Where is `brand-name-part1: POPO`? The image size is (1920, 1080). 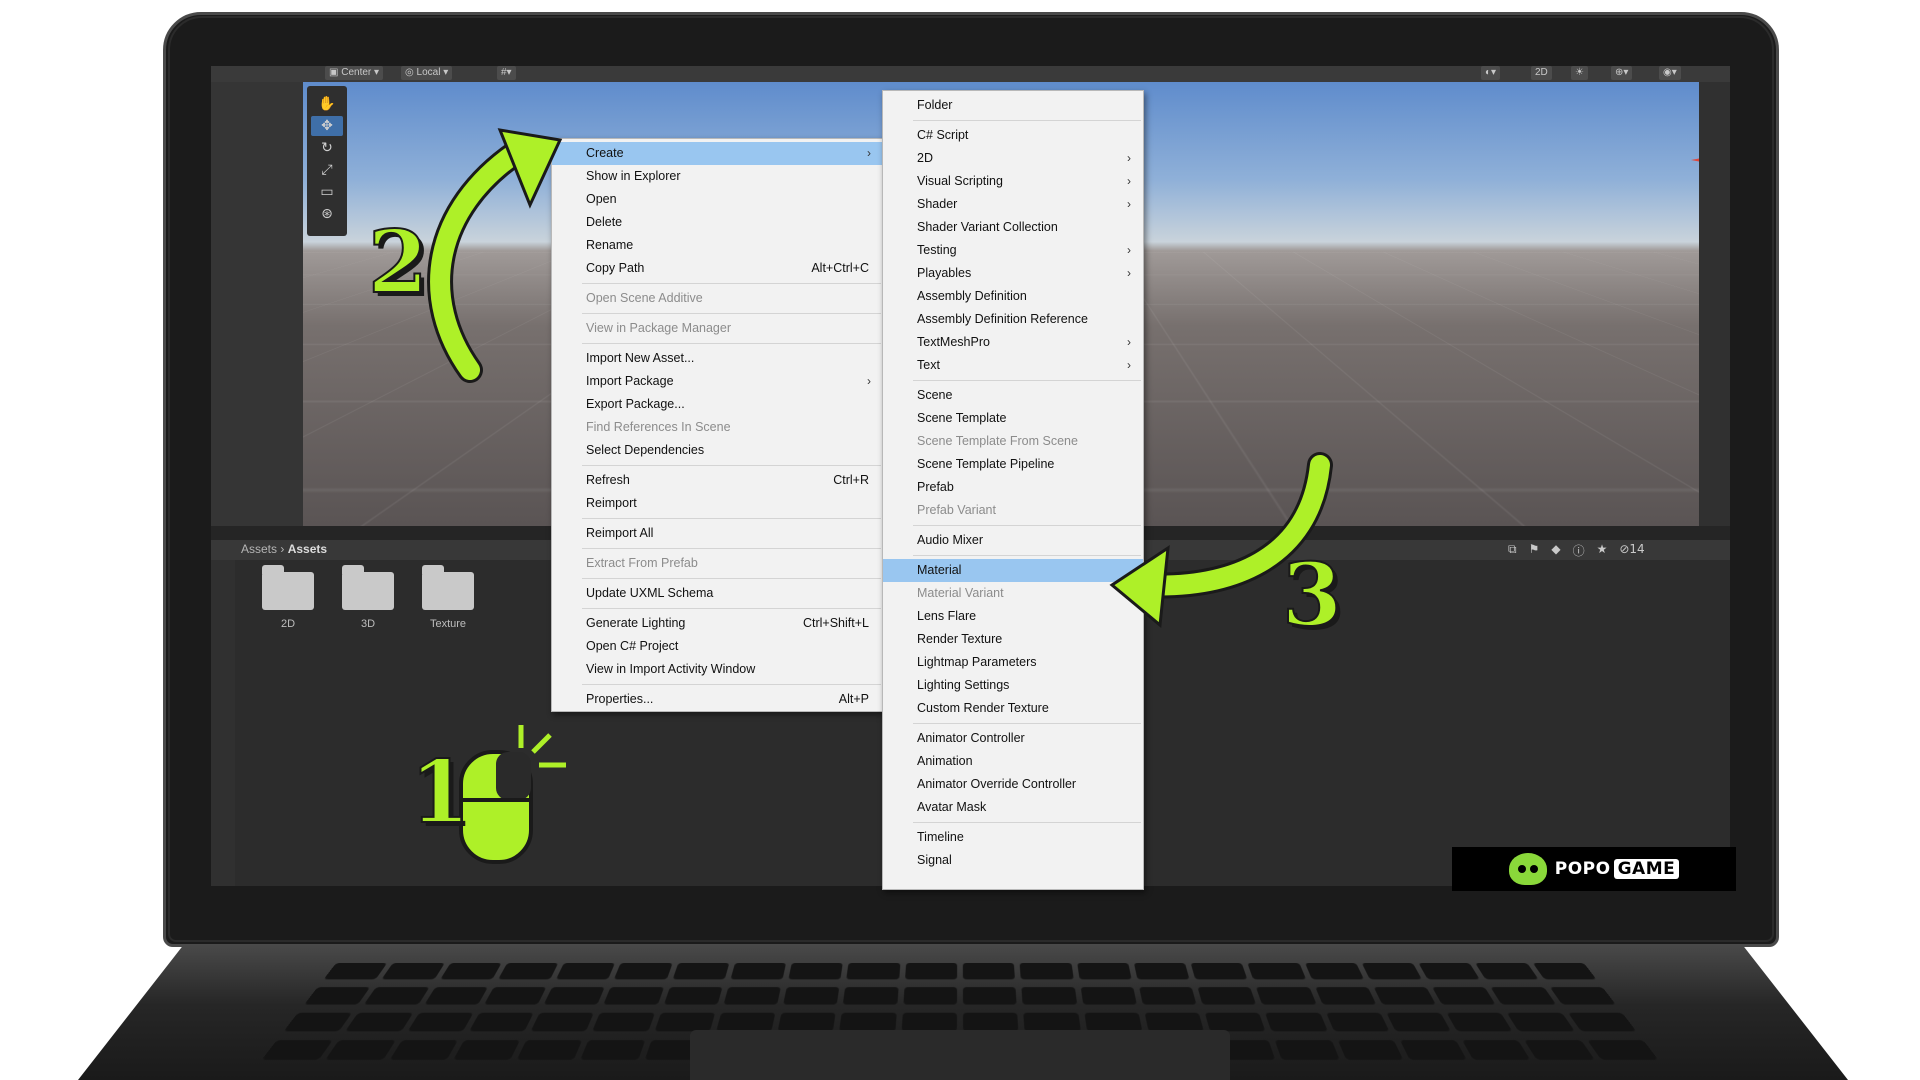
brand-name-part1: POPO is located at coordinates (1582, 869).